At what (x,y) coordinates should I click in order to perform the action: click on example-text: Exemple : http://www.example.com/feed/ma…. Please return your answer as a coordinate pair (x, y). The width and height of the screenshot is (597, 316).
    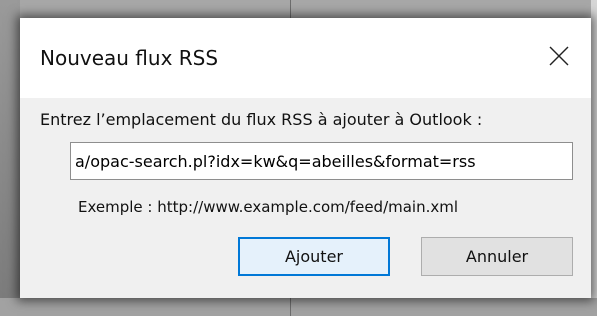
    Looking at the image, I should click on (268, 207).